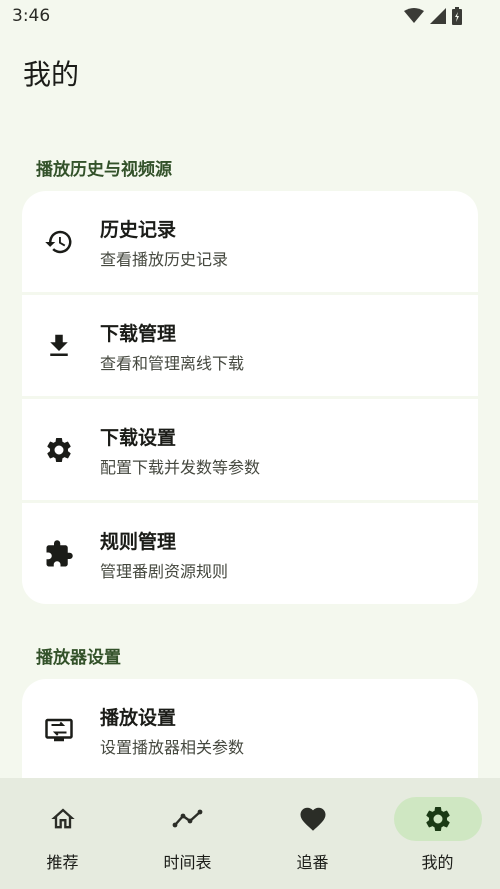 The height and width of the screenshot is (889, 500). What do you see at coordinates (312, 862) in the screenshot?
I see `nav-label-following: 追番` at bounding box center [312, 862].